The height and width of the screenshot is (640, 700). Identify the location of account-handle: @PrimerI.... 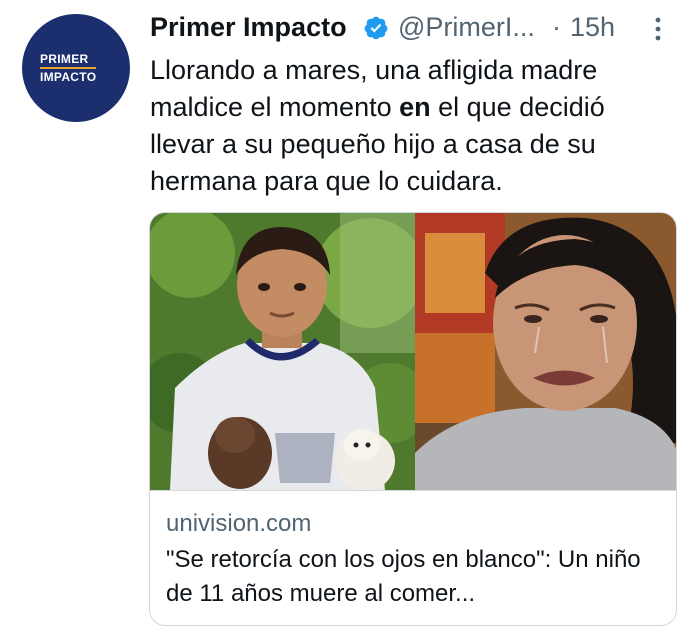
(466, 27).